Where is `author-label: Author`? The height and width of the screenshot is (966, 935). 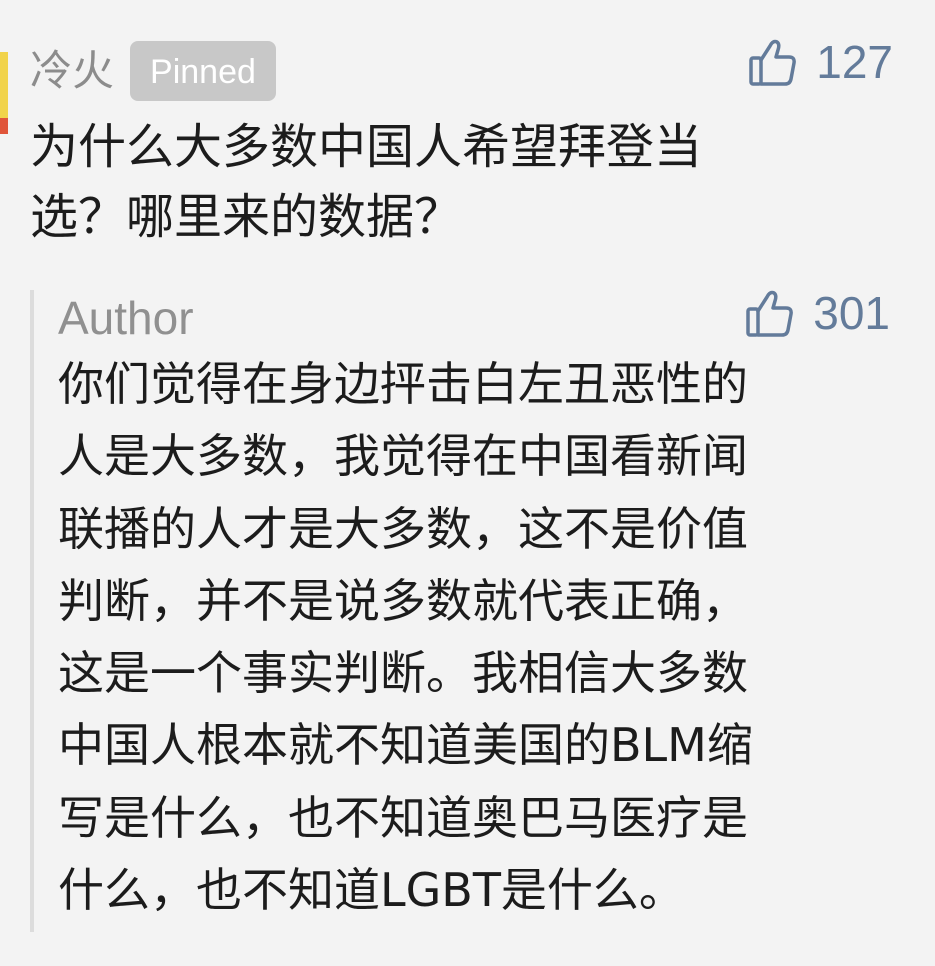
author-label: Author is located at coordinates (126, 318).